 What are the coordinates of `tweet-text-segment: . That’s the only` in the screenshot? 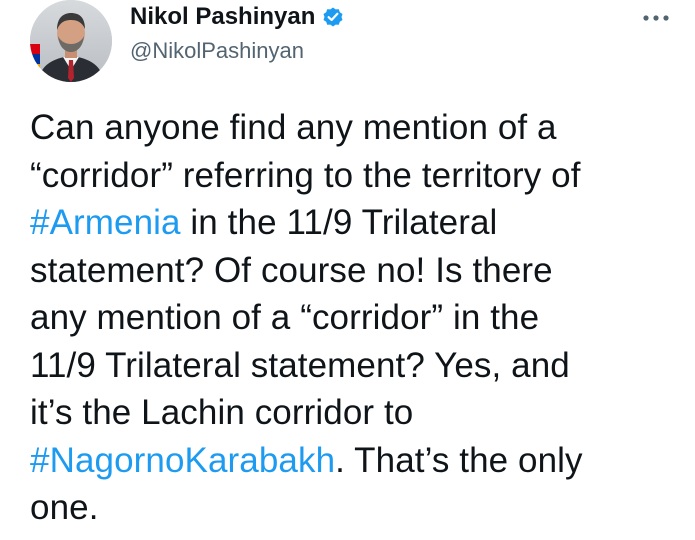 It's located at (459, 460).